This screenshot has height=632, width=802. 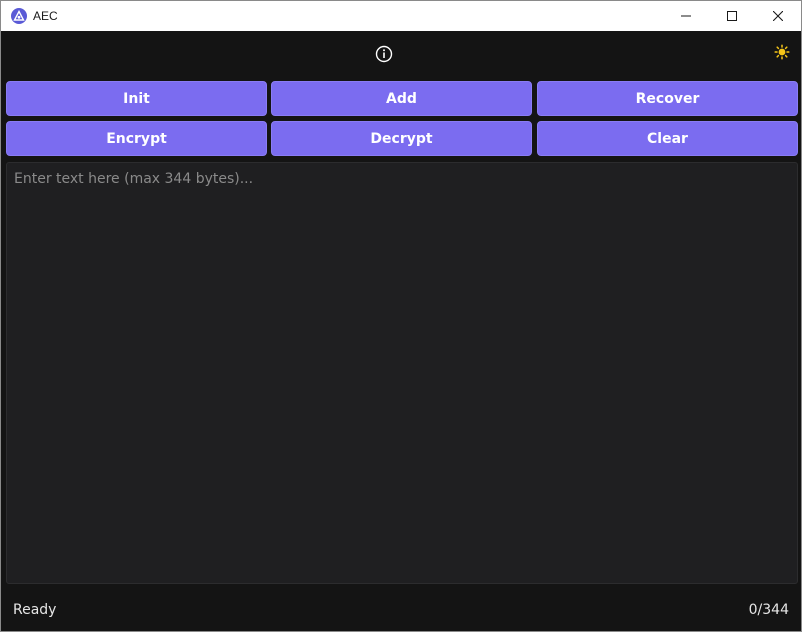 What do you see at coordinates (136, 98) in the screenshot?
I see `init-button: Init` at bounding box center [136, 98].